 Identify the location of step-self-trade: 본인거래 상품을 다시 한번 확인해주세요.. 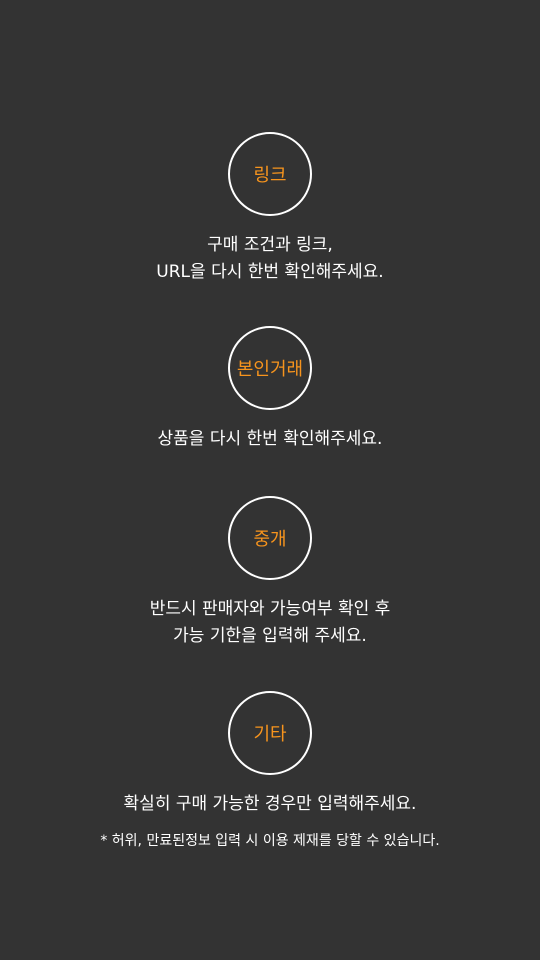
(270, 389).